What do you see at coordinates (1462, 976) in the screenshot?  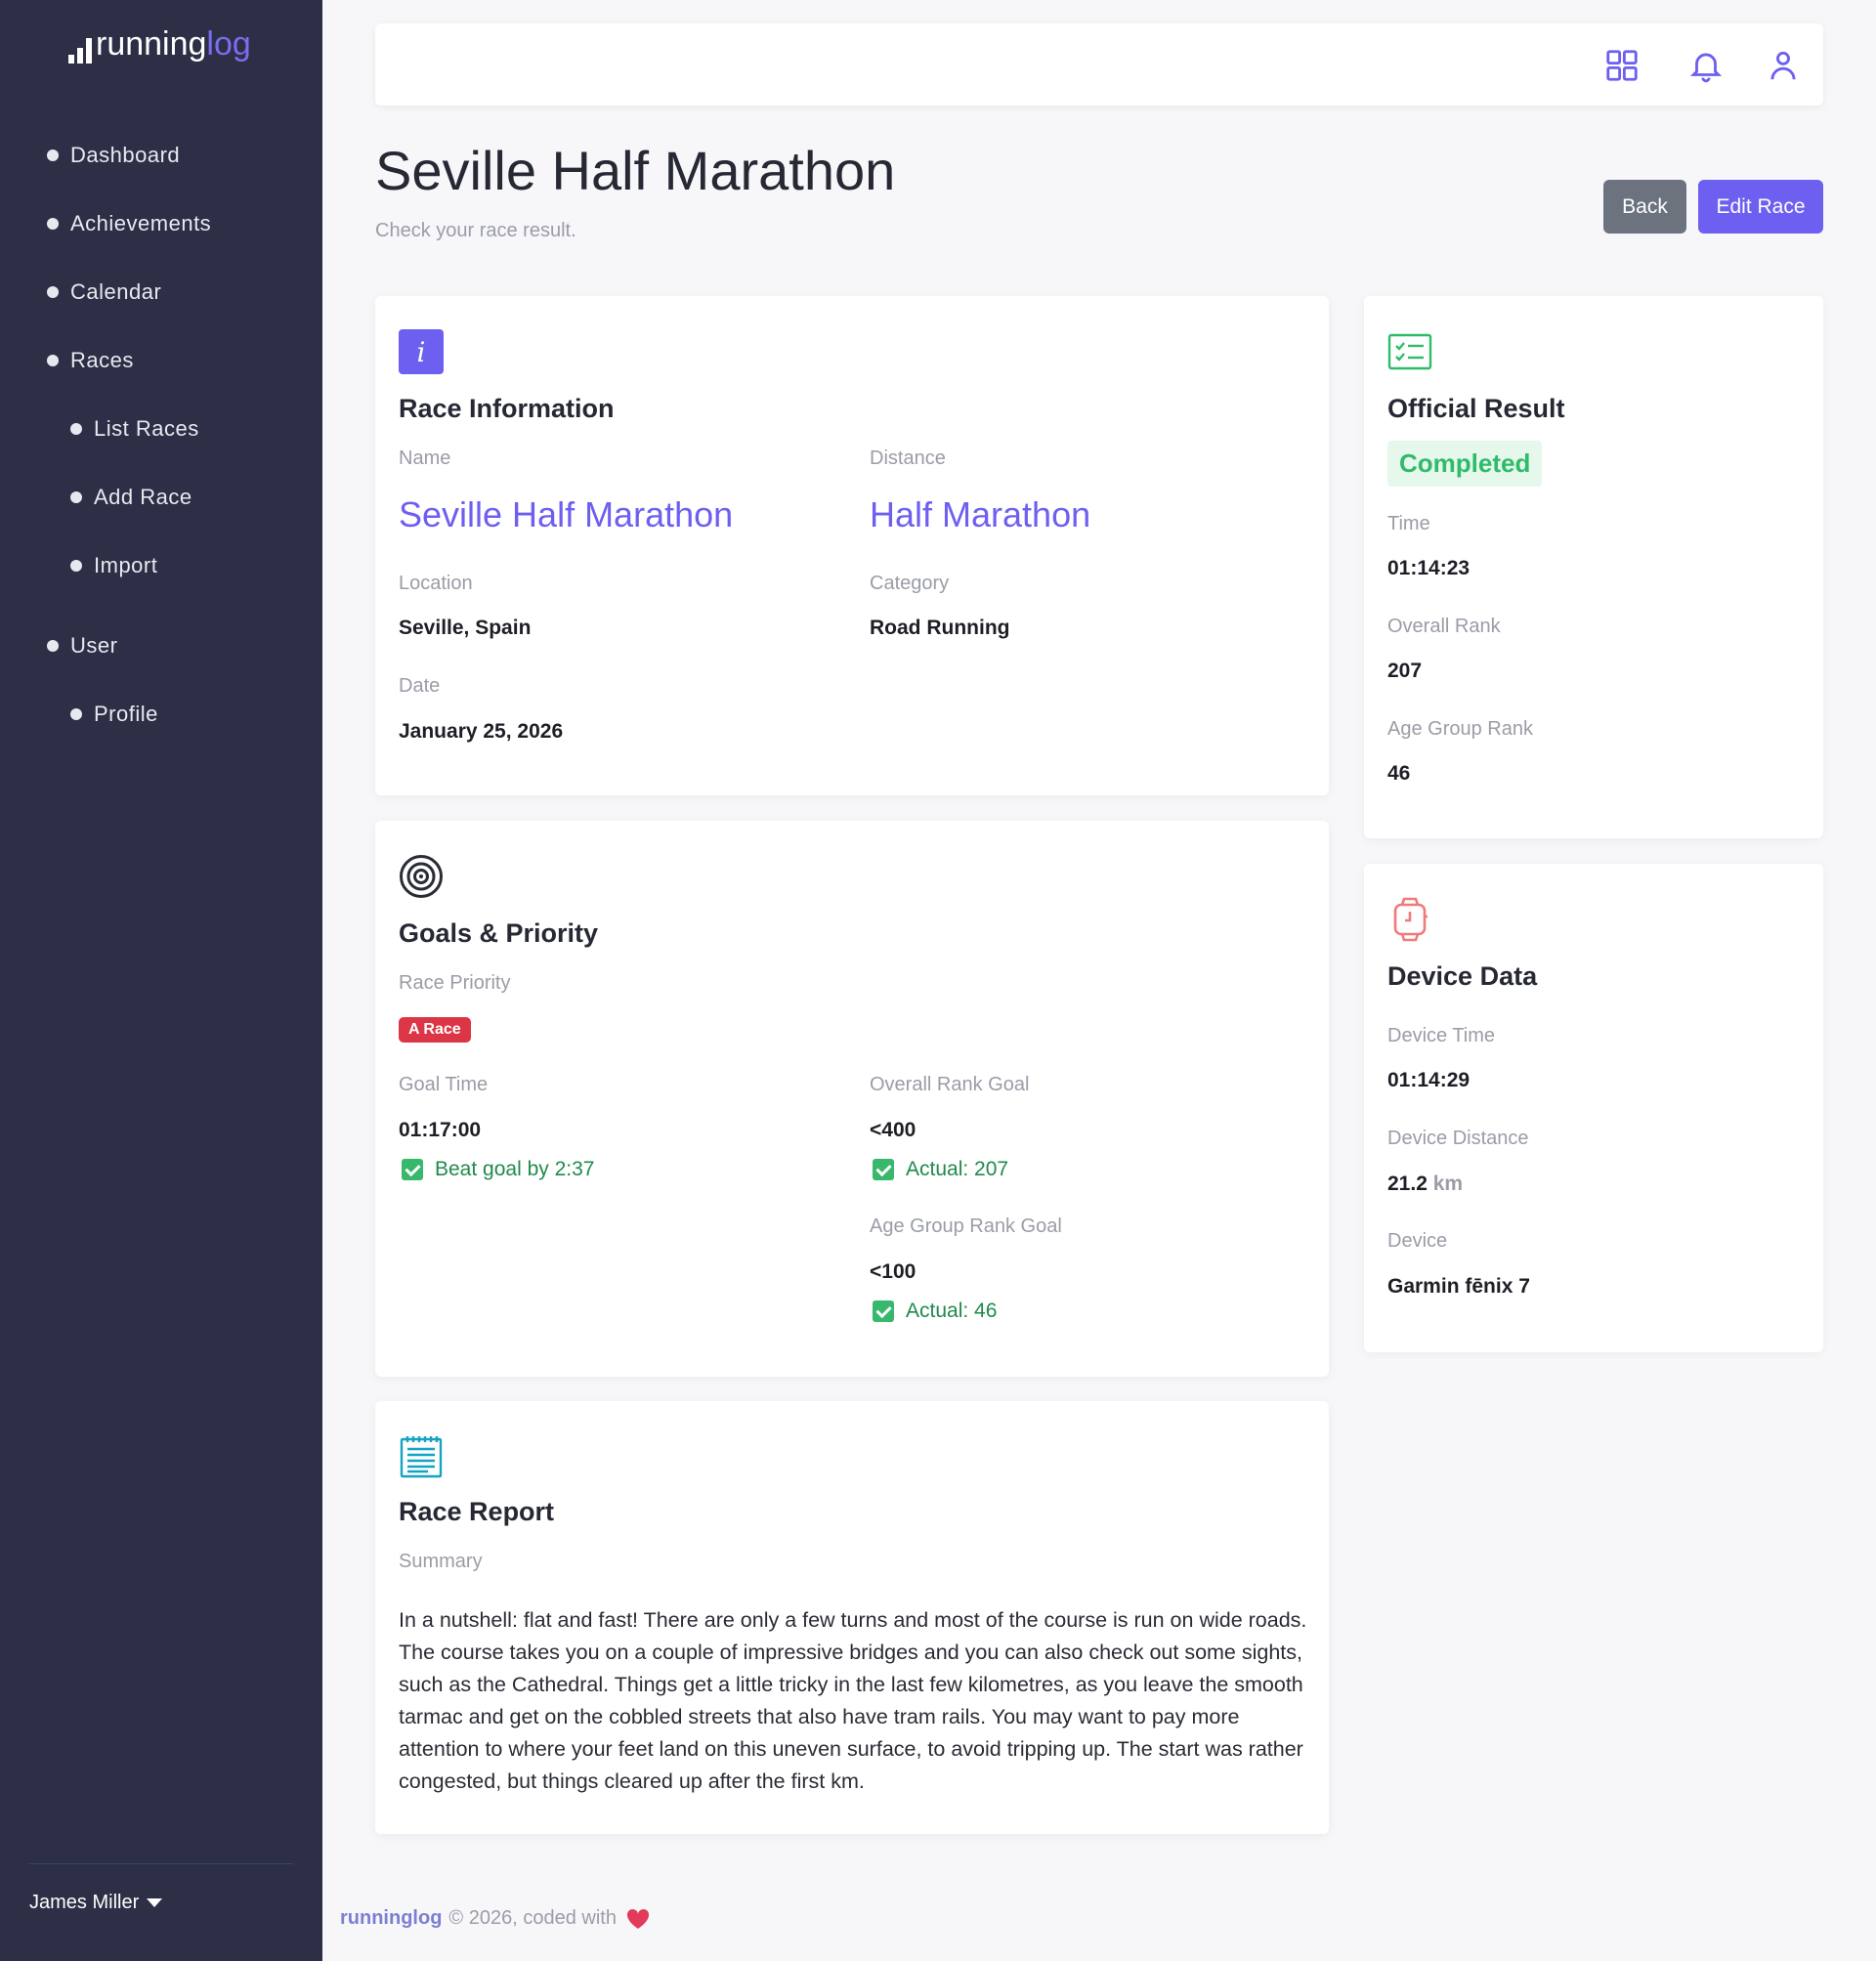 I see `device-data-title: Device Data` at bounding box center [1462, 976].